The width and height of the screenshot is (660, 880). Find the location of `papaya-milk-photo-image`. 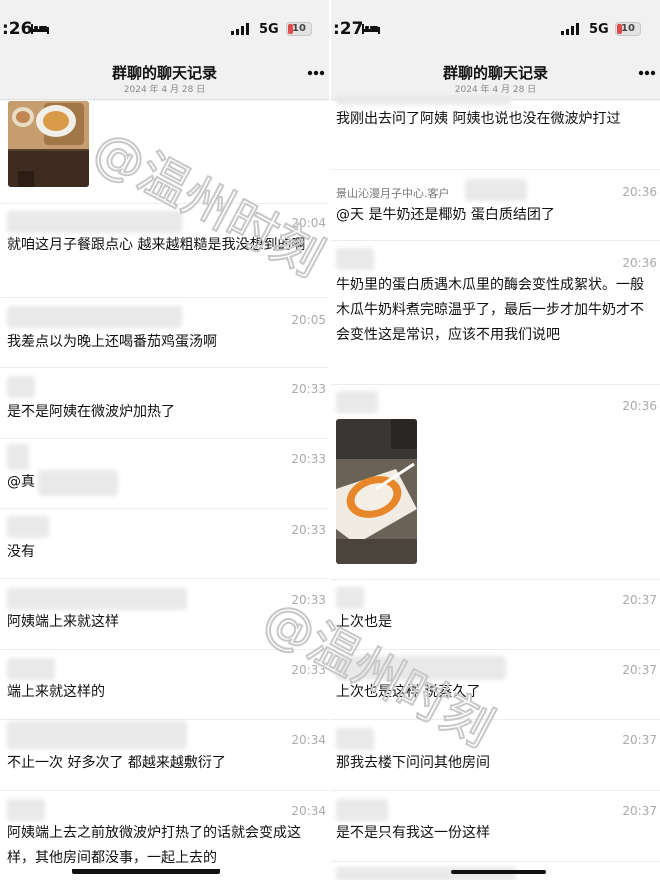

papaya-milk-photo-image is located at coordinates (376, 491).